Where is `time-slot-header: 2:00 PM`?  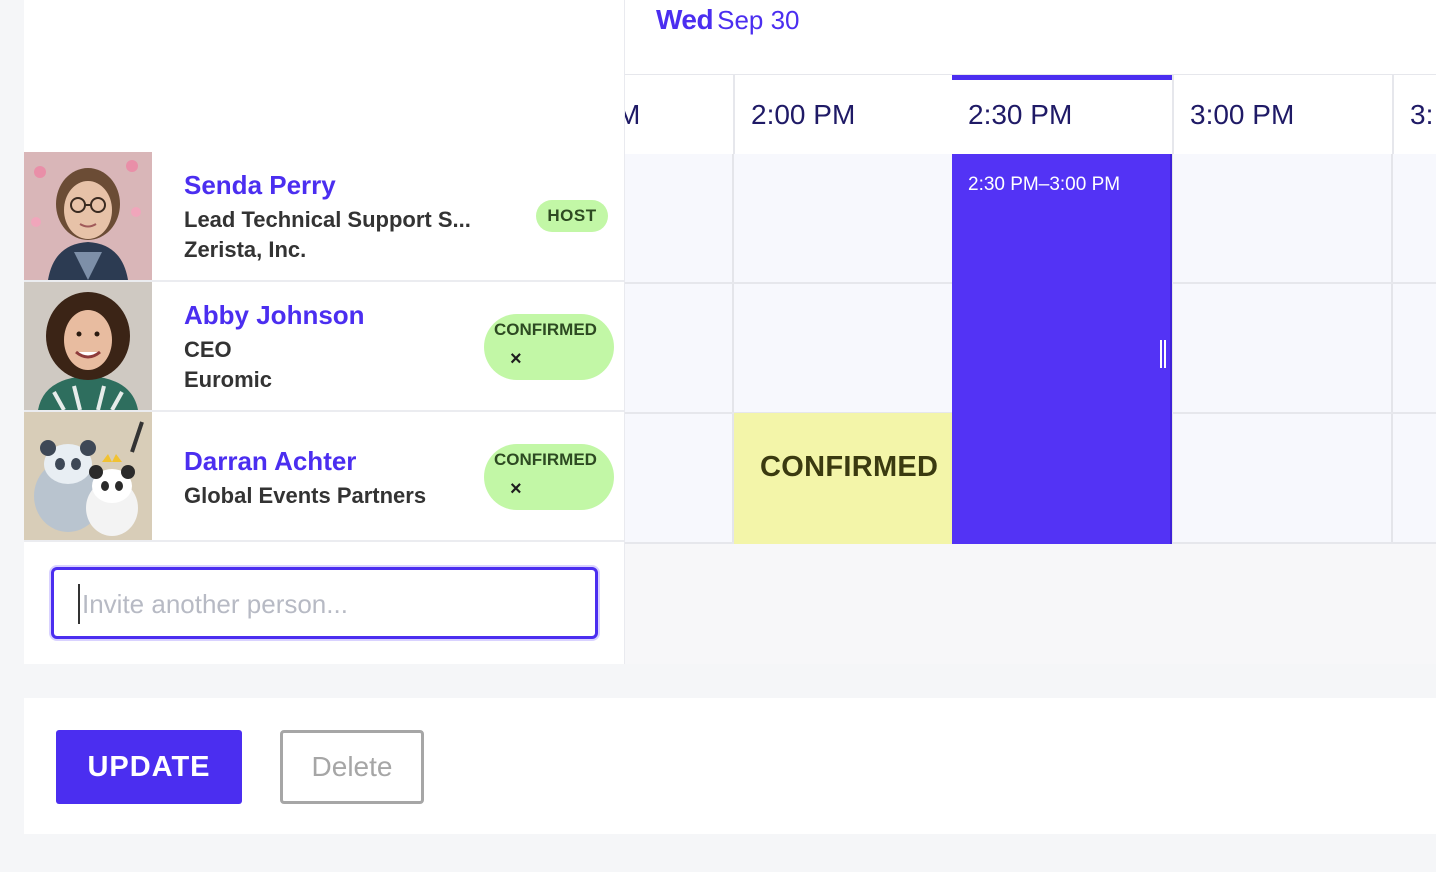
time-slot-header: 2:00 PM is located at coordinates (843, 114).